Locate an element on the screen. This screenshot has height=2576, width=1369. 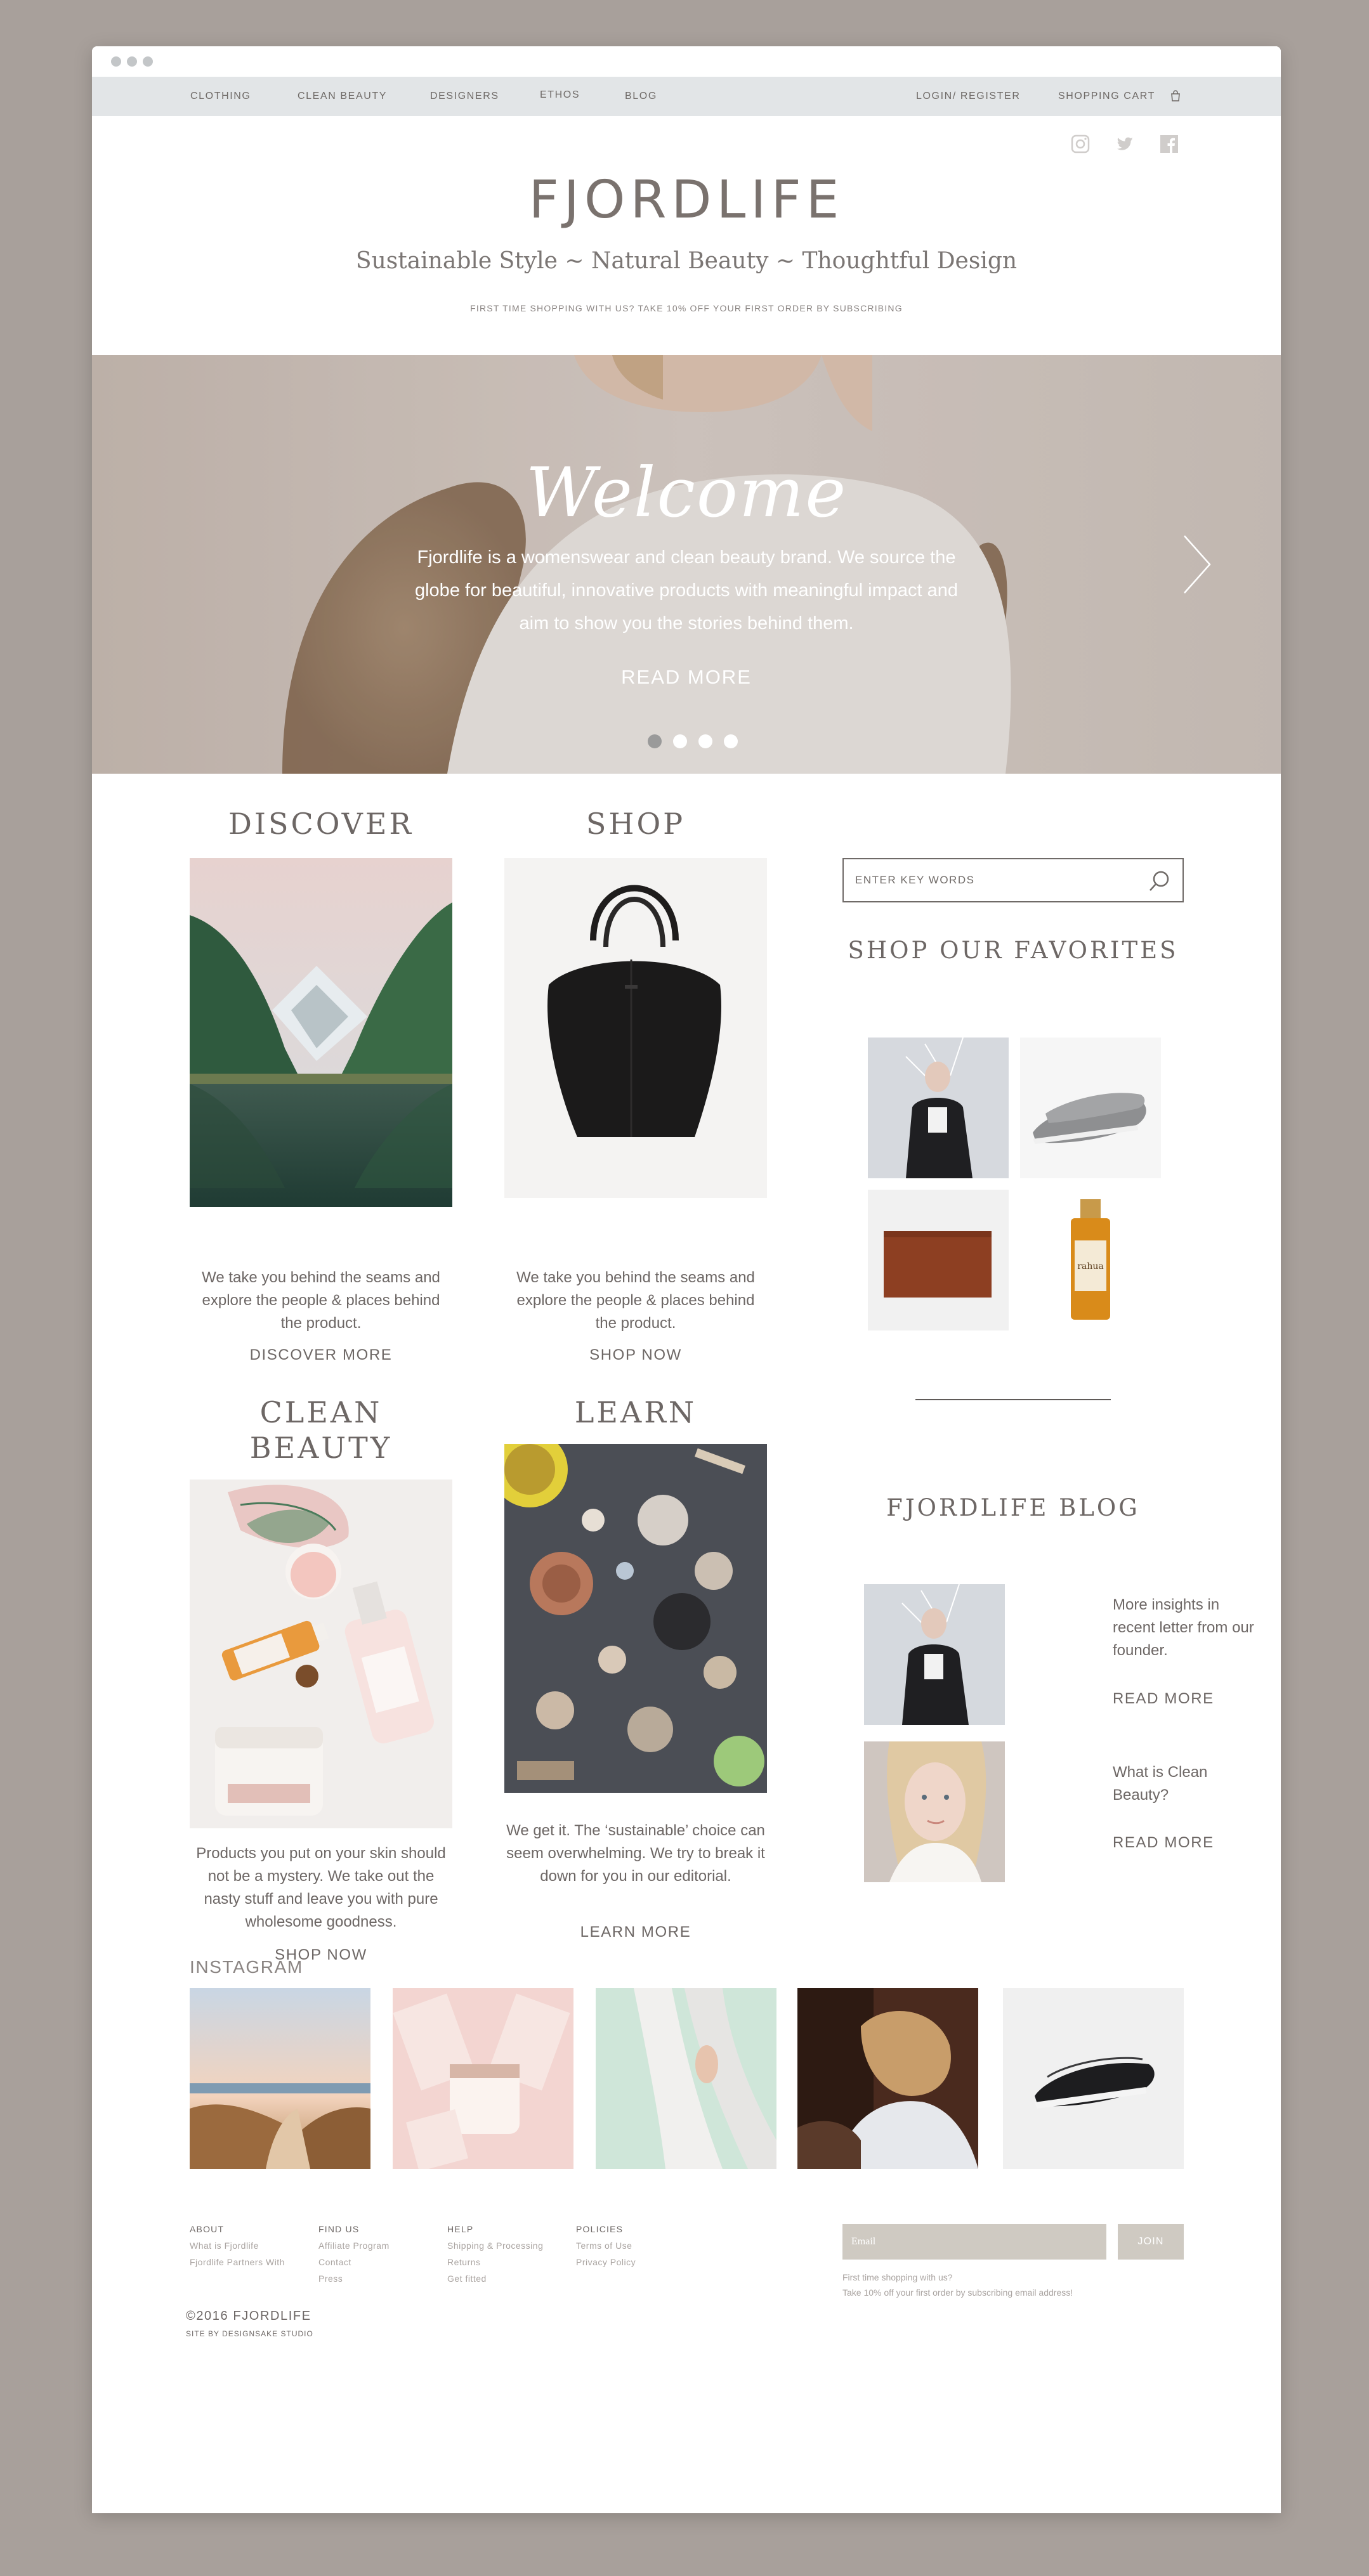
footer-link-returns: Returns is located at coordinates (464, 2262).